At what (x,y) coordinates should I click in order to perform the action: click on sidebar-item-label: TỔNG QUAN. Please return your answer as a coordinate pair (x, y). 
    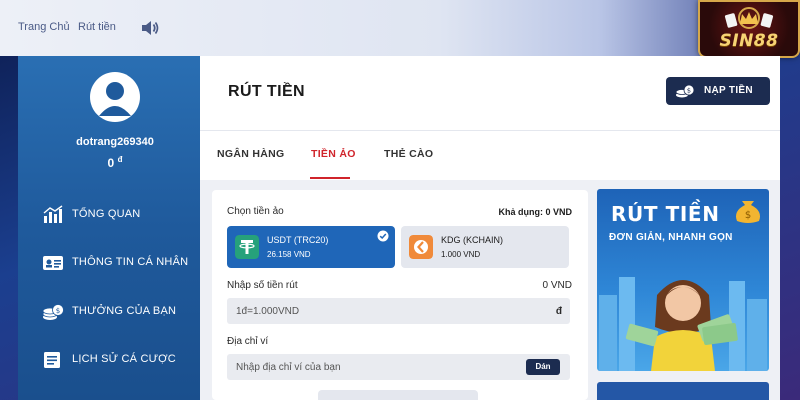
    Looking at the image, I should click on (106, 214).